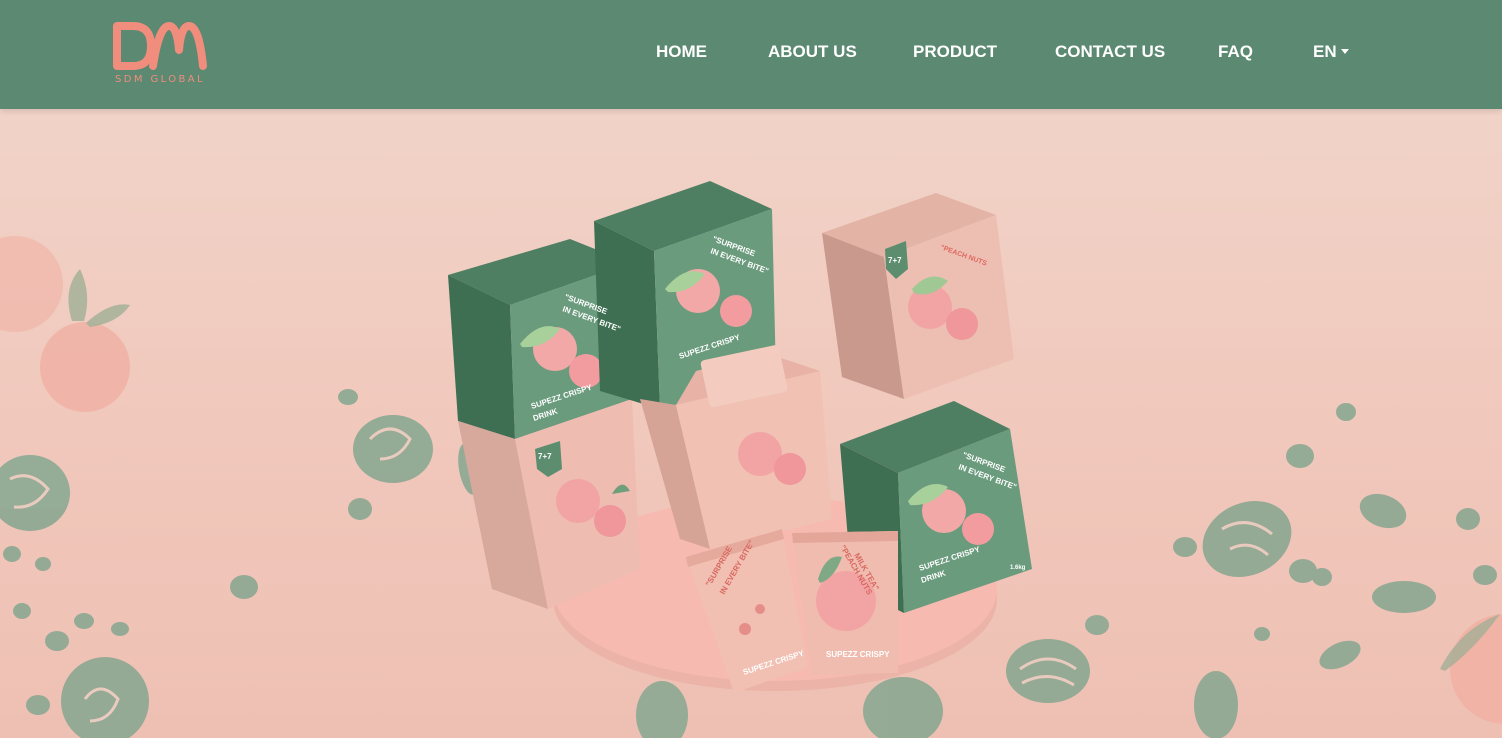  What do you see at coordinates (1344, 51) in the screenshot?
I see `chevron-down-icon` at bounding box center [1344, 51].